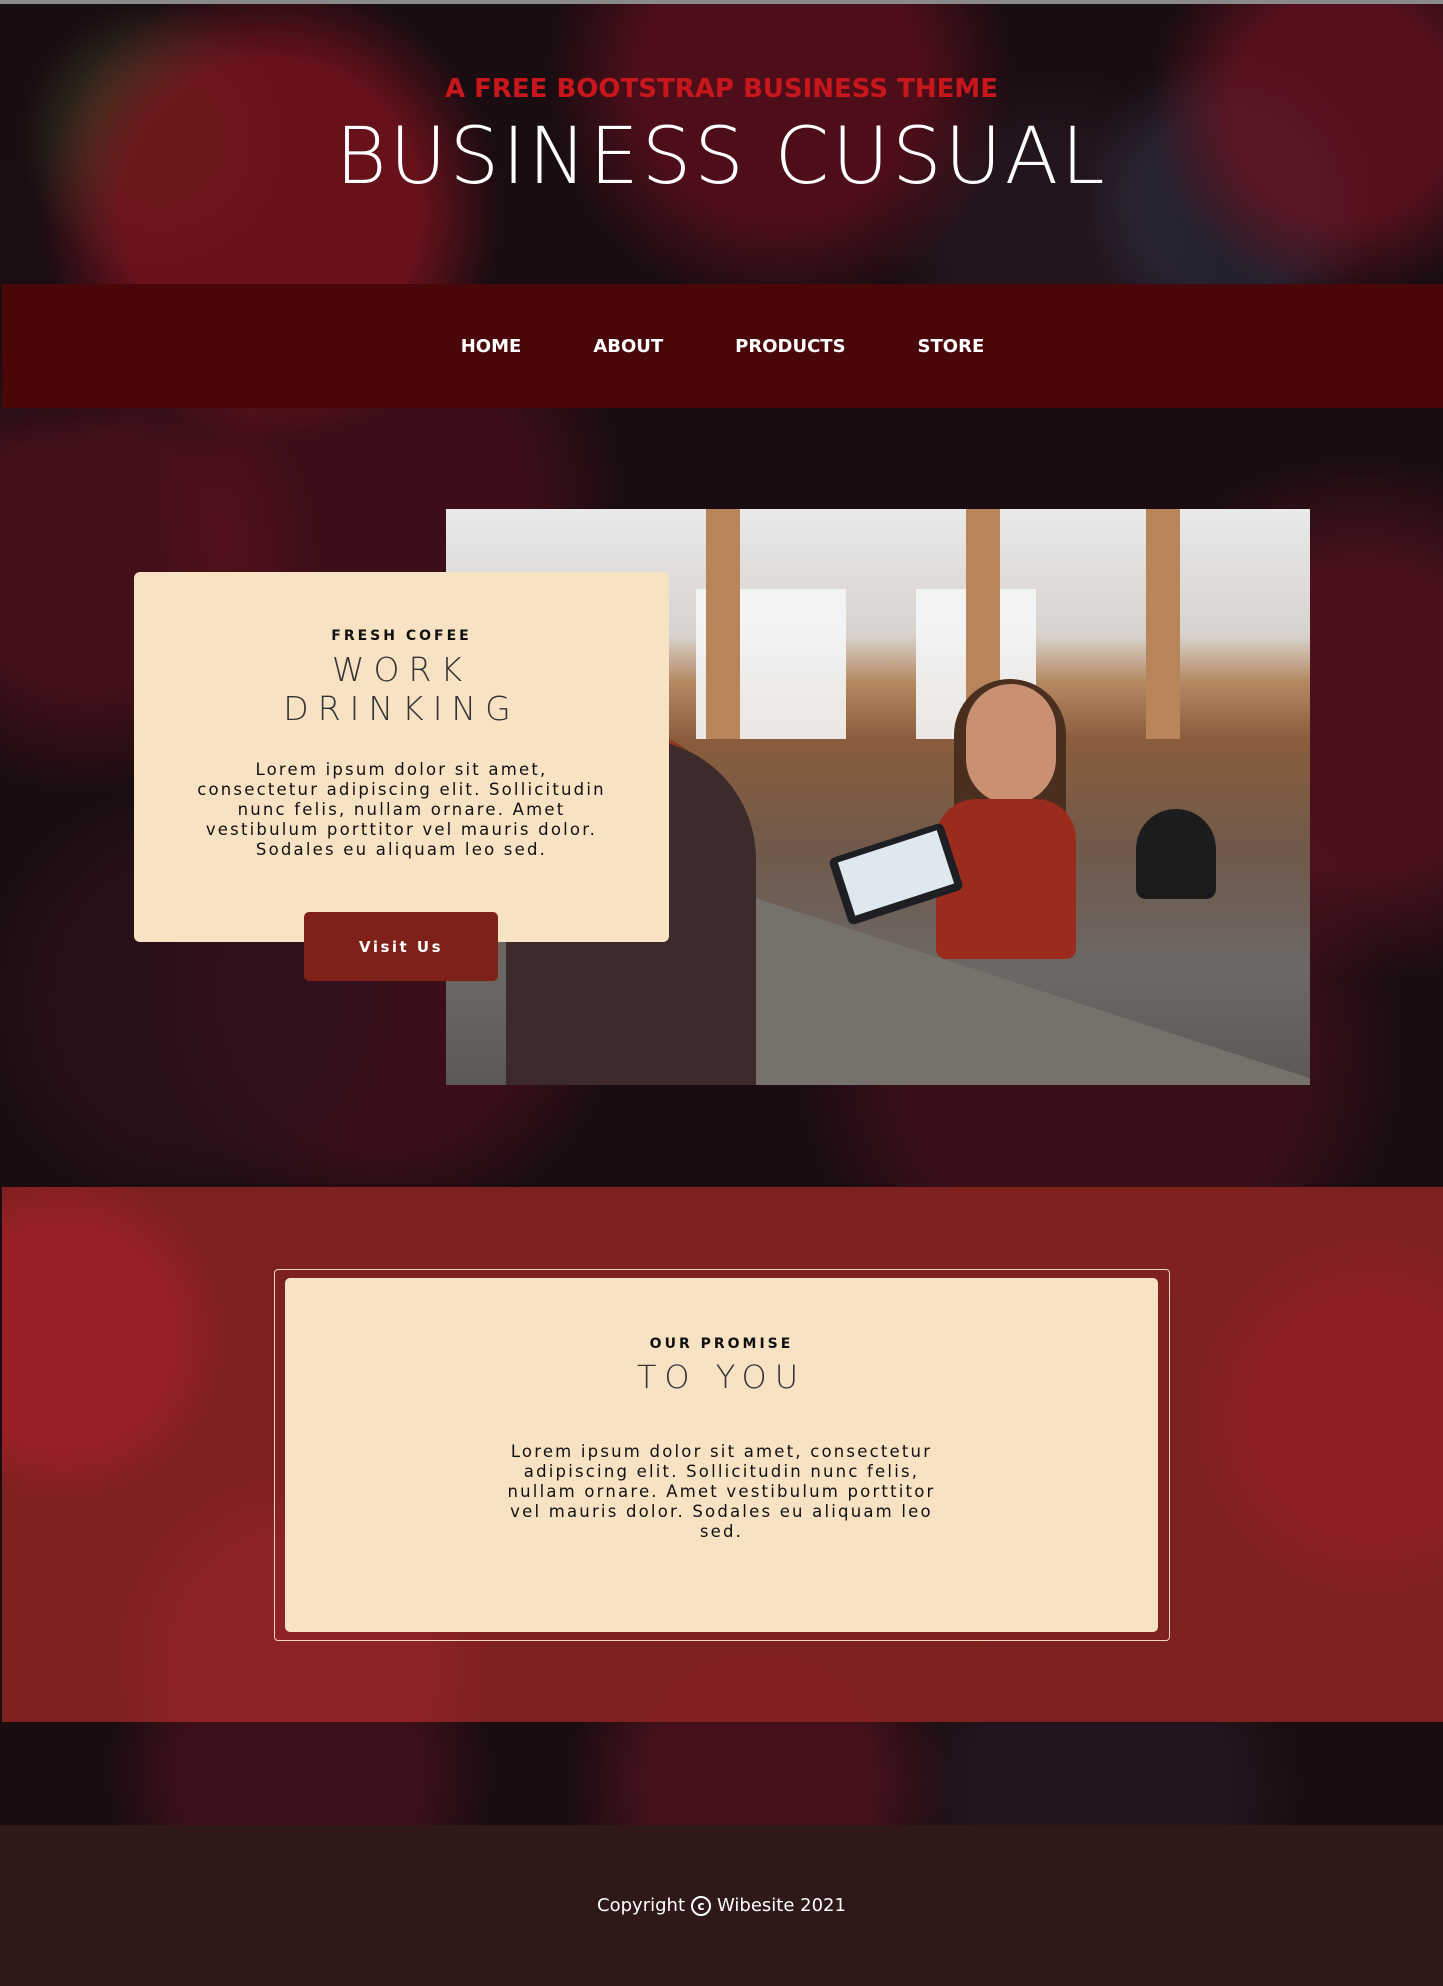  Describe the element at coordinates (951, 346) in the screenshot. I see `nav-item-store: STORE` at that location.